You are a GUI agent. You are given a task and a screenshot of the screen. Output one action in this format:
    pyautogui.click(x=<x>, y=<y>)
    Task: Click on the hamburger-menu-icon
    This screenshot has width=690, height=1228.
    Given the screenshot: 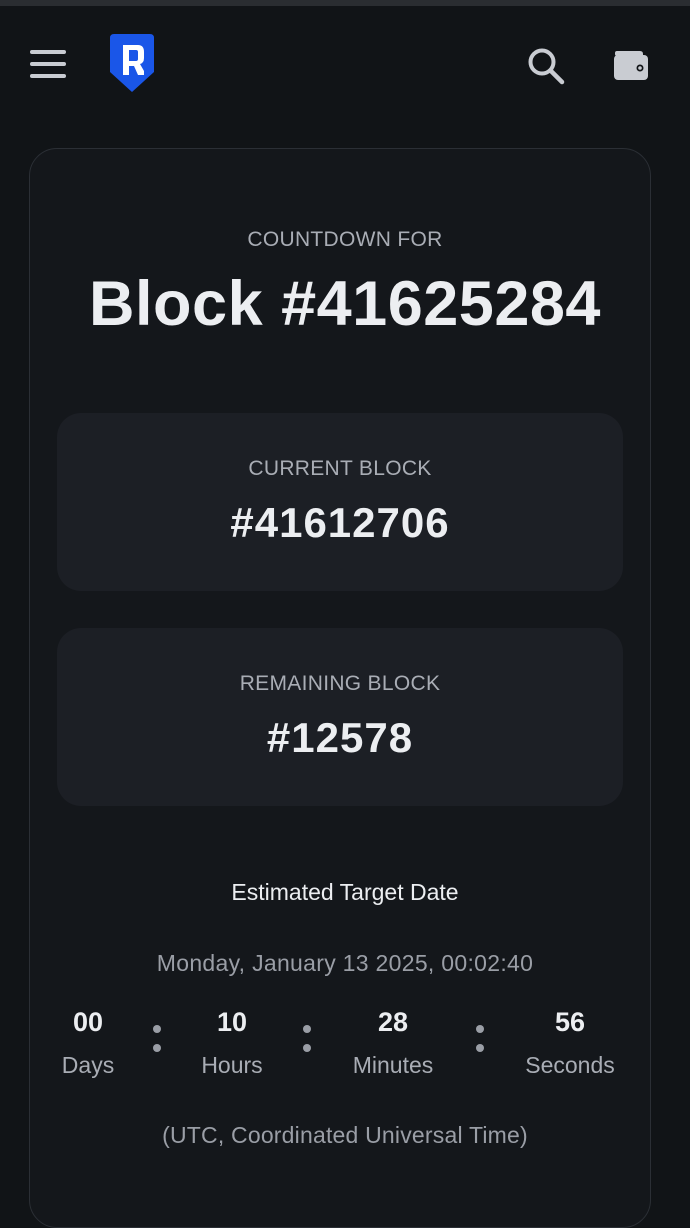 What is the action you would take?
    pyautogui.click(x=48, y=64)
    